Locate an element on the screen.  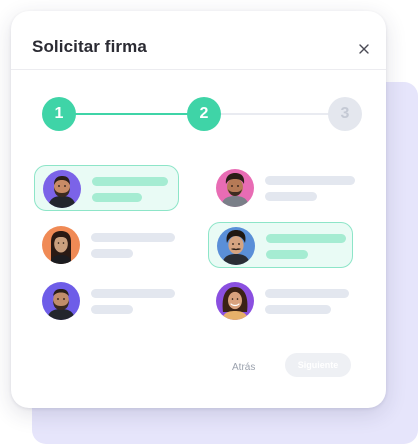
avatar-man-curly-hair-mustache-icon is located at coordinates (236, 246).